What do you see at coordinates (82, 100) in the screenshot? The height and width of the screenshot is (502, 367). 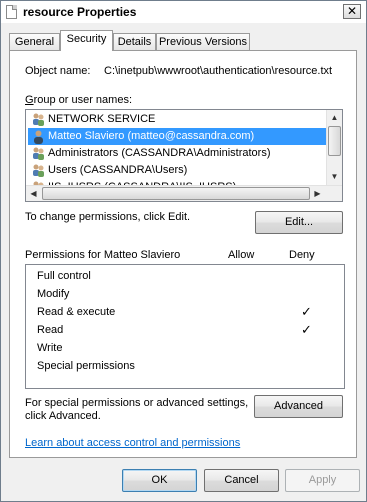 I see `group-list-label-rest: roup or user names:` at bounding box center [82, 100].